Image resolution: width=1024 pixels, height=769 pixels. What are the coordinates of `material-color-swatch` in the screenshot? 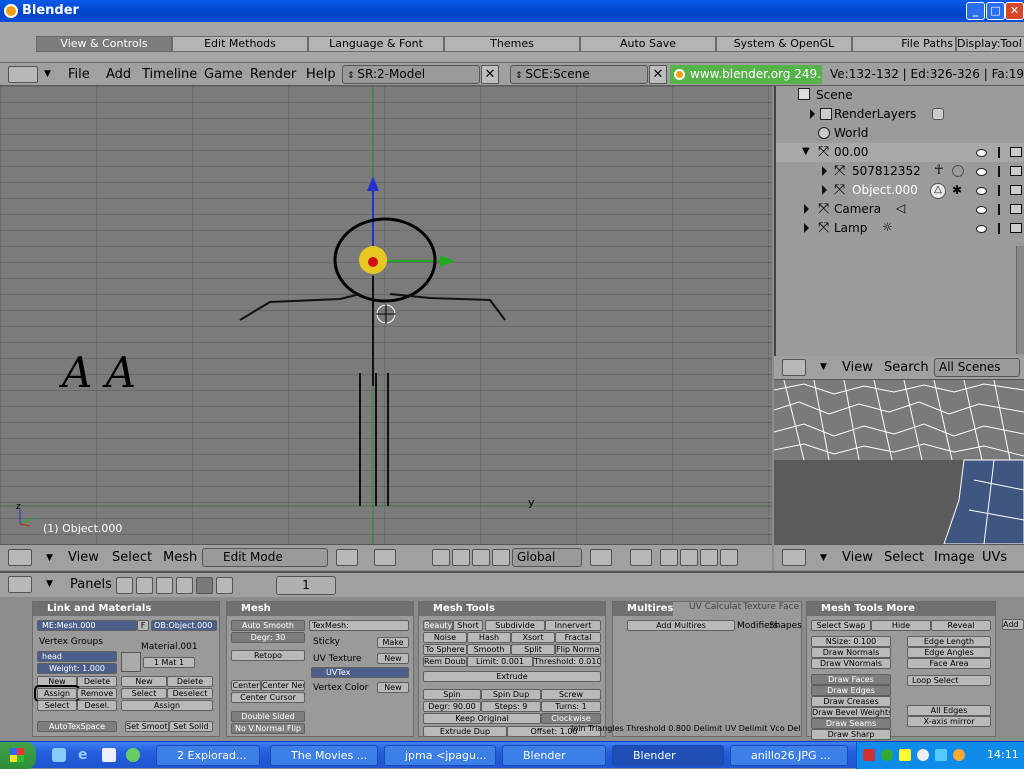 It's located at (131, 662).